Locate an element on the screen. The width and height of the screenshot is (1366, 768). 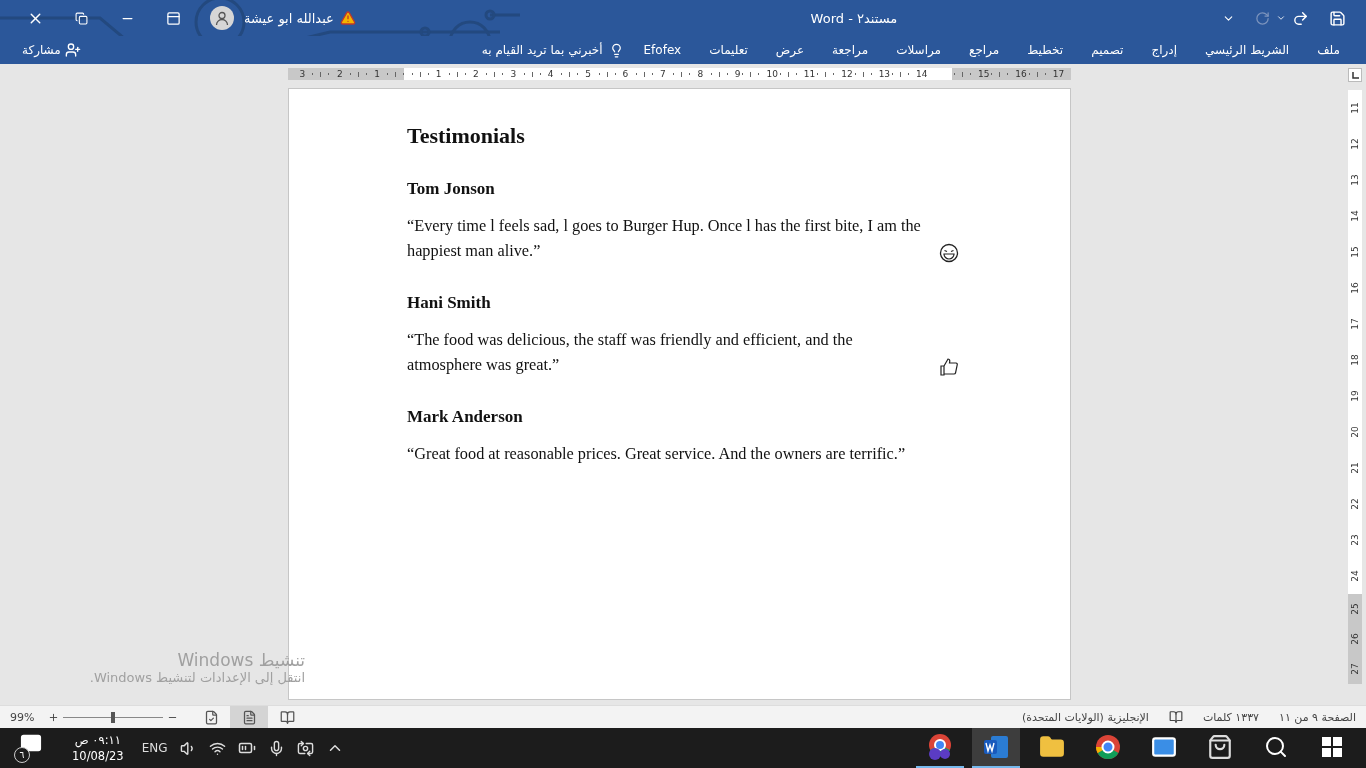
ruler-number: 4 is located at coordinates (550, 74).